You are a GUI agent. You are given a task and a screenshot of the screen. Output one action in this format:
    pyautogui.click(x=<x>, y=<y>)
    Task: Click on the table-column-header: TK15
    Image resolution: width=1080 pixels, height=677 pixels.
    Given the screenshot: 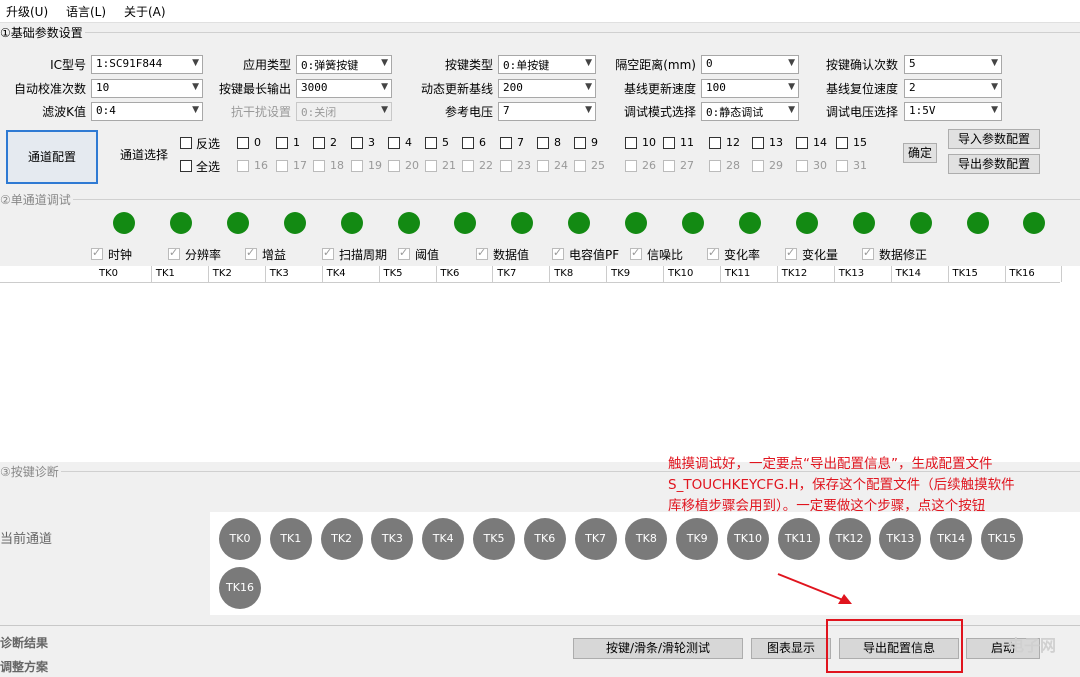 What is the action you would take?
    pyautogui.click(x=977, y=274)
    